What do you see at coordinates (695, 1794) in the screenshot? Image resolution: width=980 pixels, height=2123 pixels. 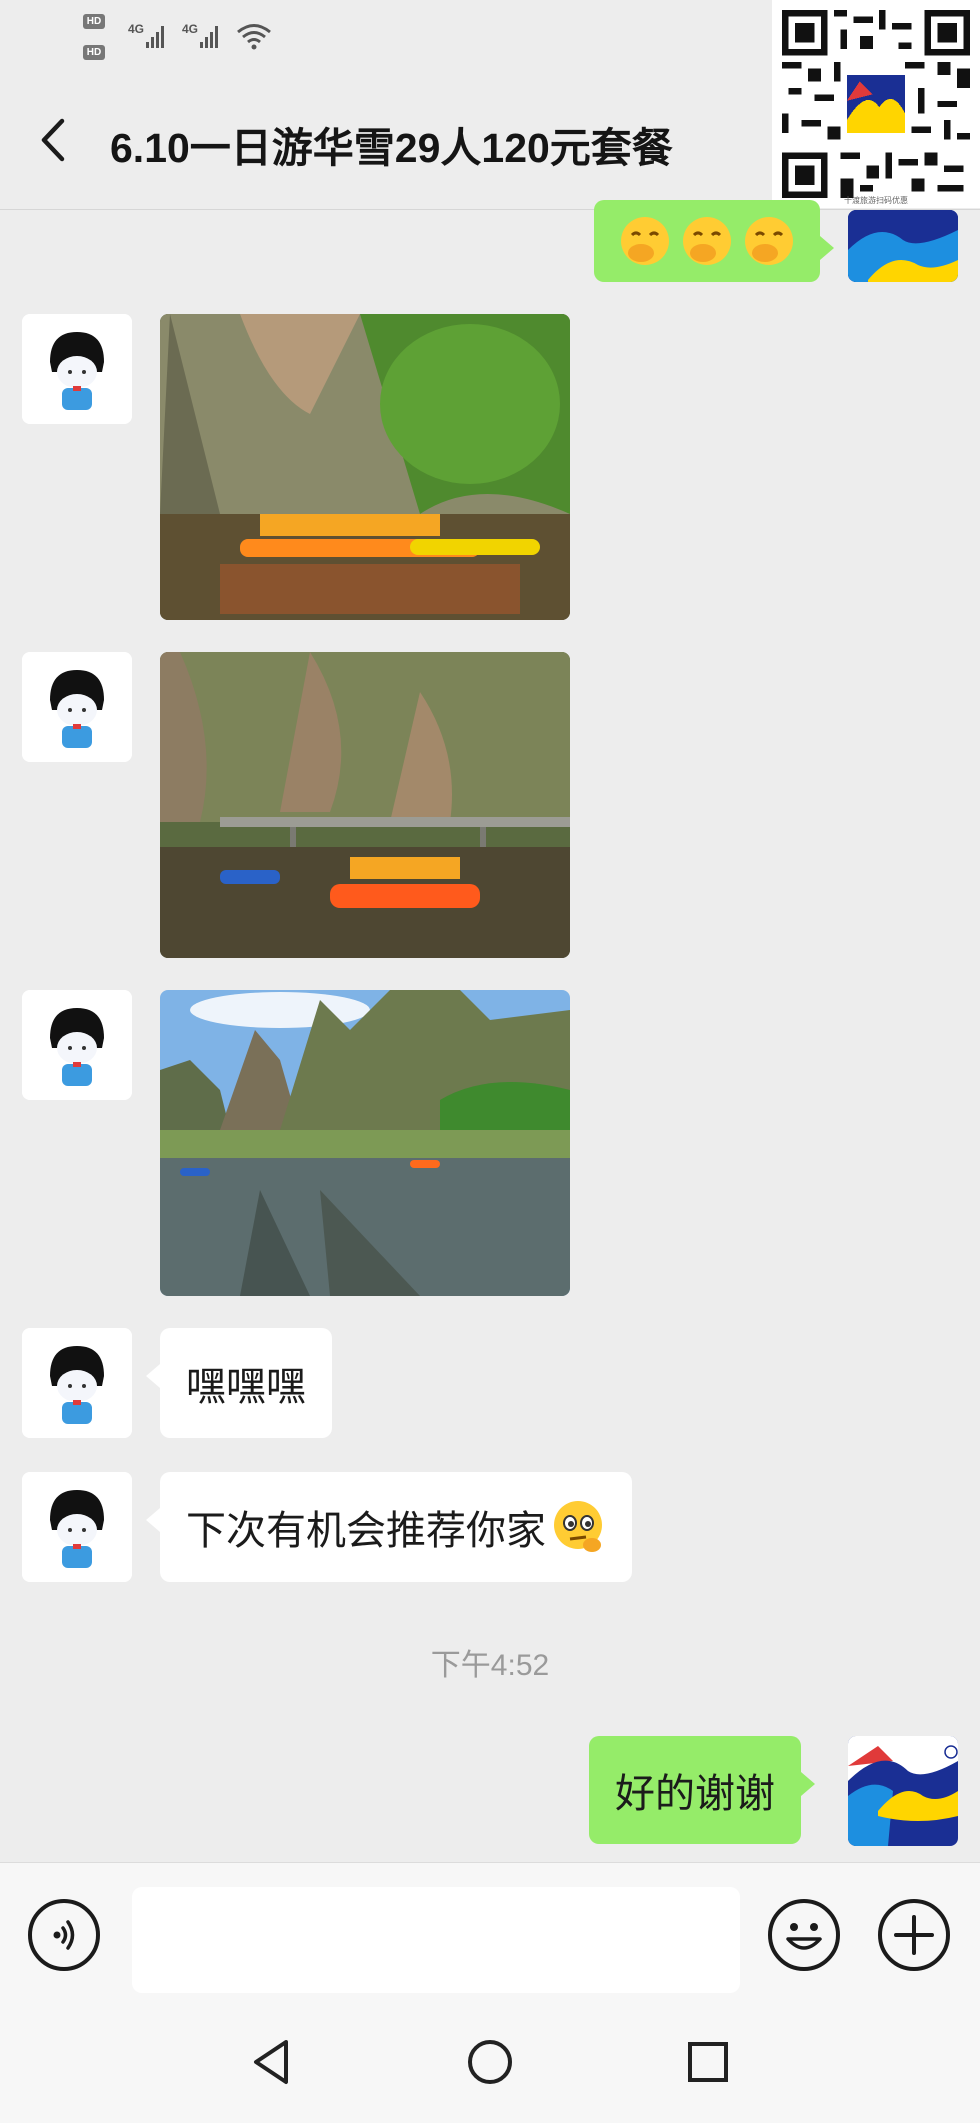 I see `message-text: 好的谢谢` at bounding box center [695, 1794].